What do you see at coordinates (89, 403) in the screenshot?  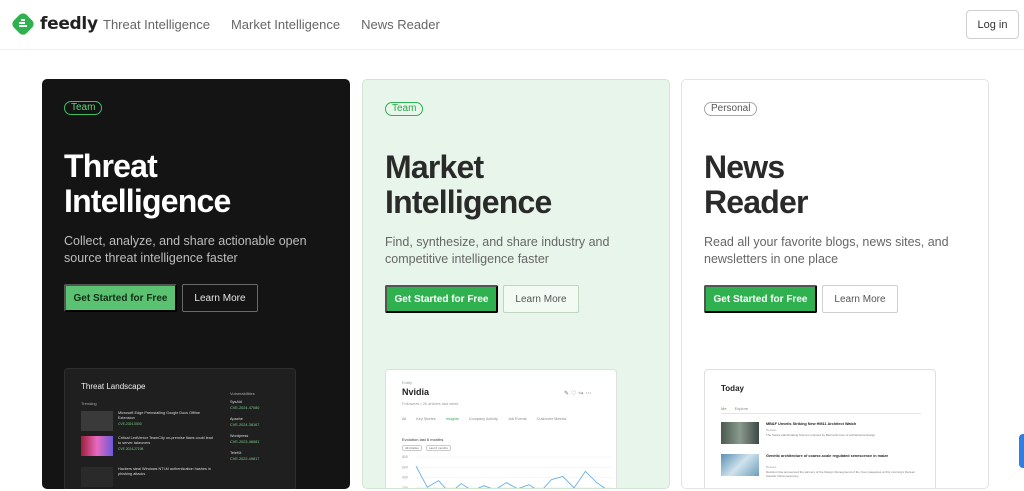 I see `trending-label: Trending` at bounding box center [89, 403].